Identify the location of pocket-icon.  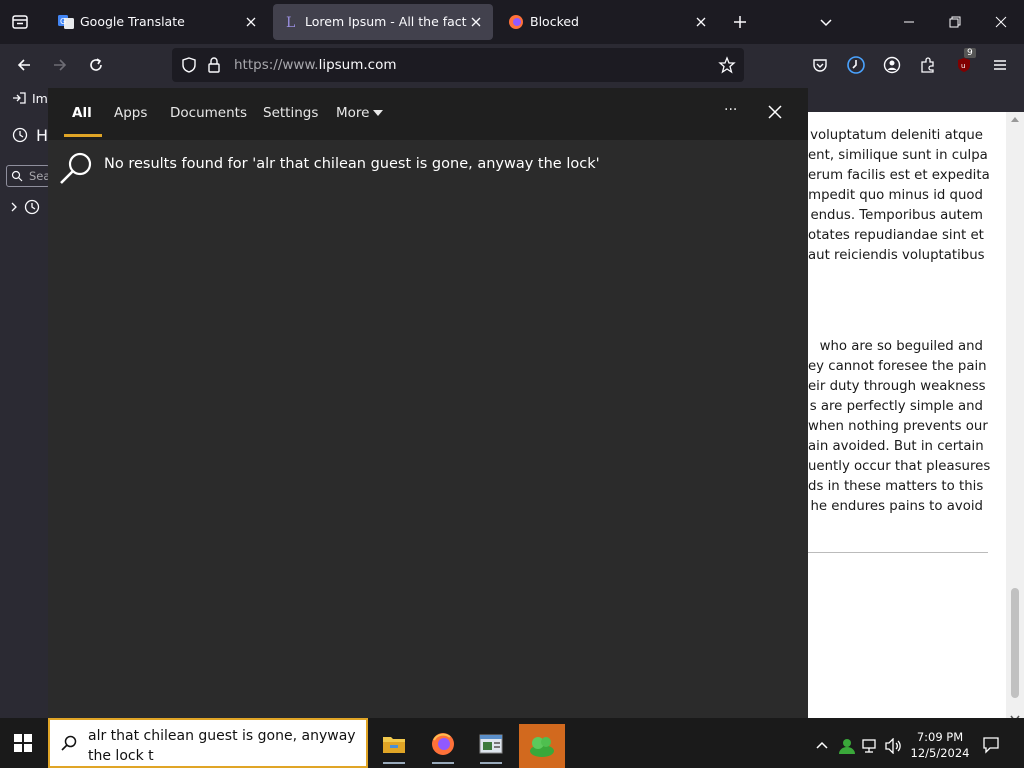
(820, 65).